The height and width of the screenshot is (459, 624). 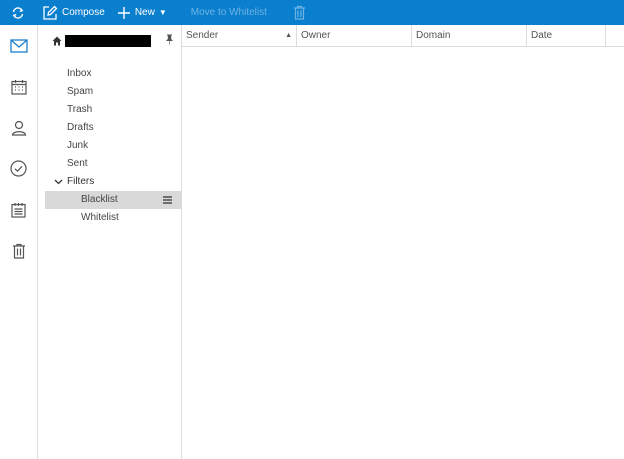 What do you see at coordinates (109, 128) in the screenshot?
I see `folder-drafts: Drafts` at bounding box center [109, 128].